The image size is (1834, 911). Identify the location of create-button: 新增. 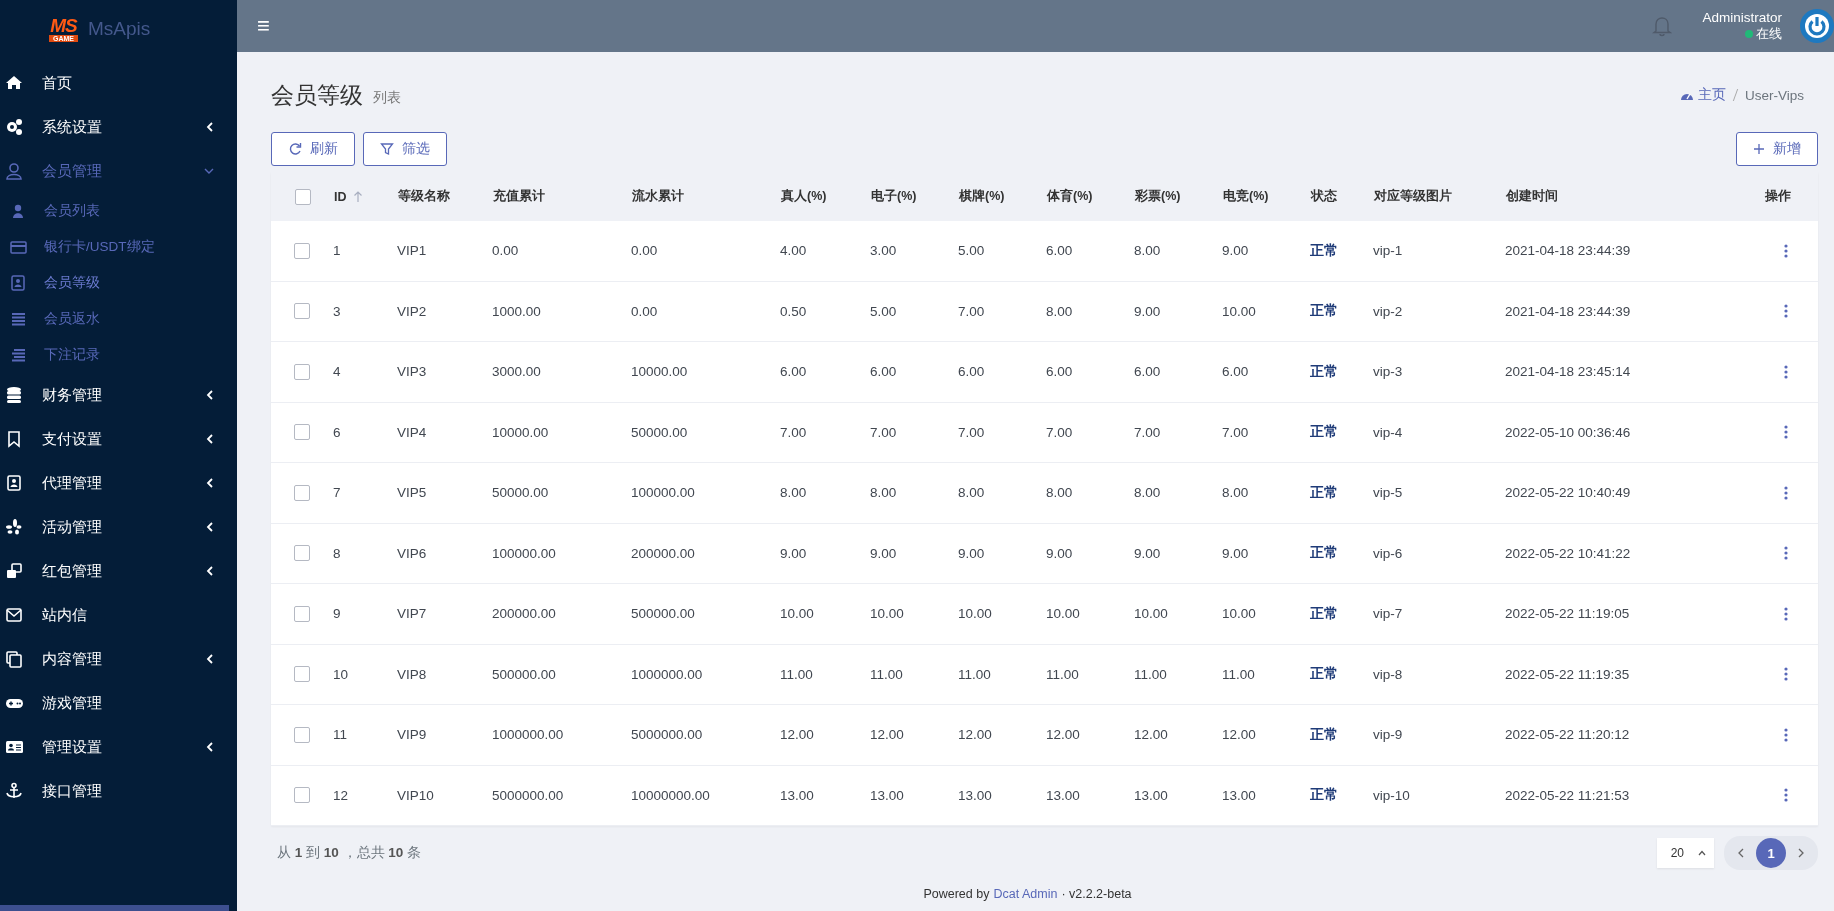
(1777, 149).